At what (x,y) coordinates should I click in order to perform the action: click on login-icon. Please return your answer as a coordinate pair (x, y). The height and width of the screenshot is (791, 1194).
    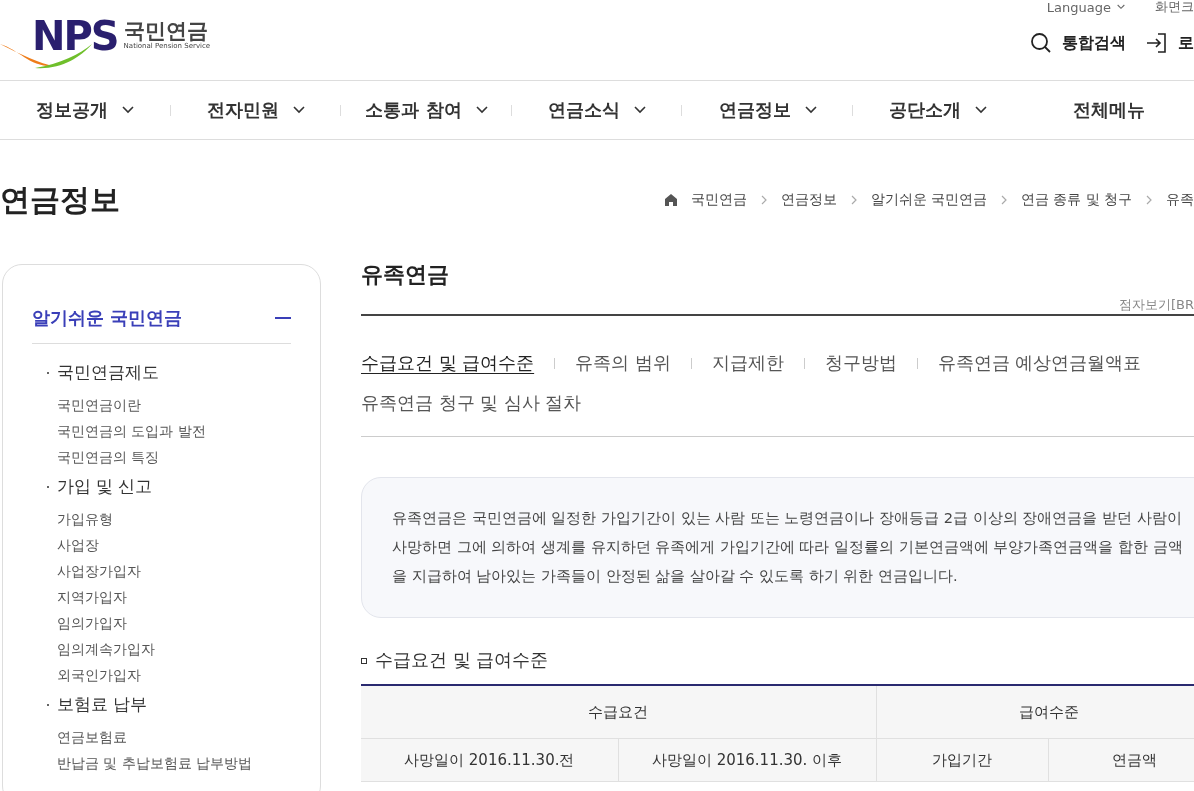
    Looking at the image, I should click on (1157, 43).